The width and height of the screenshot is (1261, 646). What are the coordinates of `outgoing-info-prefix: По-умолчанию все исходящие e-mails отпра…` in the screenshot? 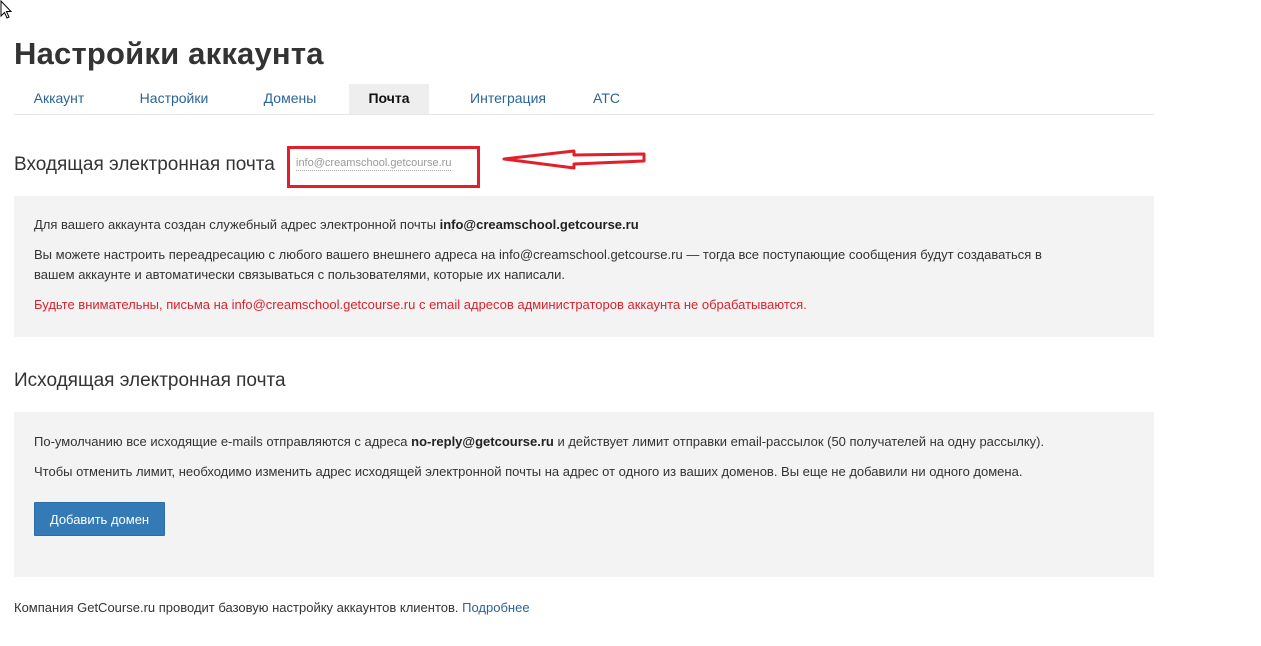 It's located at (223, 441).